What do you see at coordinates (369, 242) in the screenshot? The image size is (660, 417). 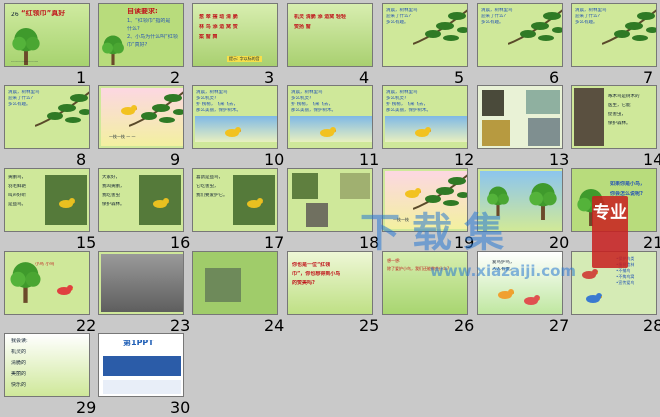 I see `slide-number: 18` at bounding box center [369, 242].